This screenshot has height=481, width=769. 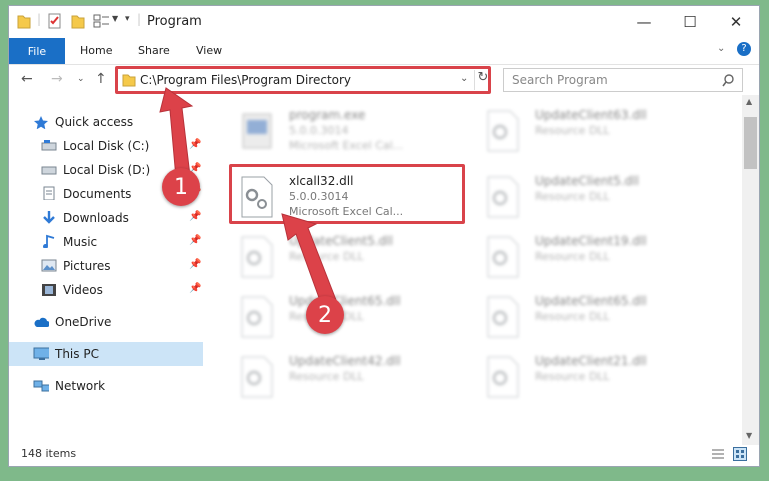 I want to click on callout-arrows, so click(x=248, y=197).